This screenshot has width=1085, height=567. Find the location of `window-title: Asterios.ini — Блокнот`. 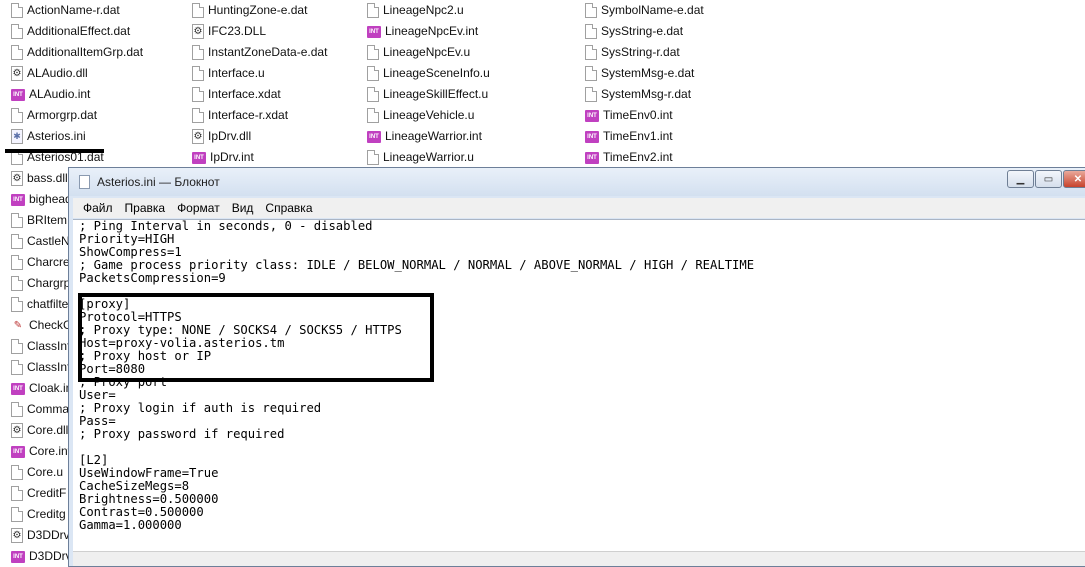

window-title: Asterios.ini — Блокнот is located at coordinates (158, 182).